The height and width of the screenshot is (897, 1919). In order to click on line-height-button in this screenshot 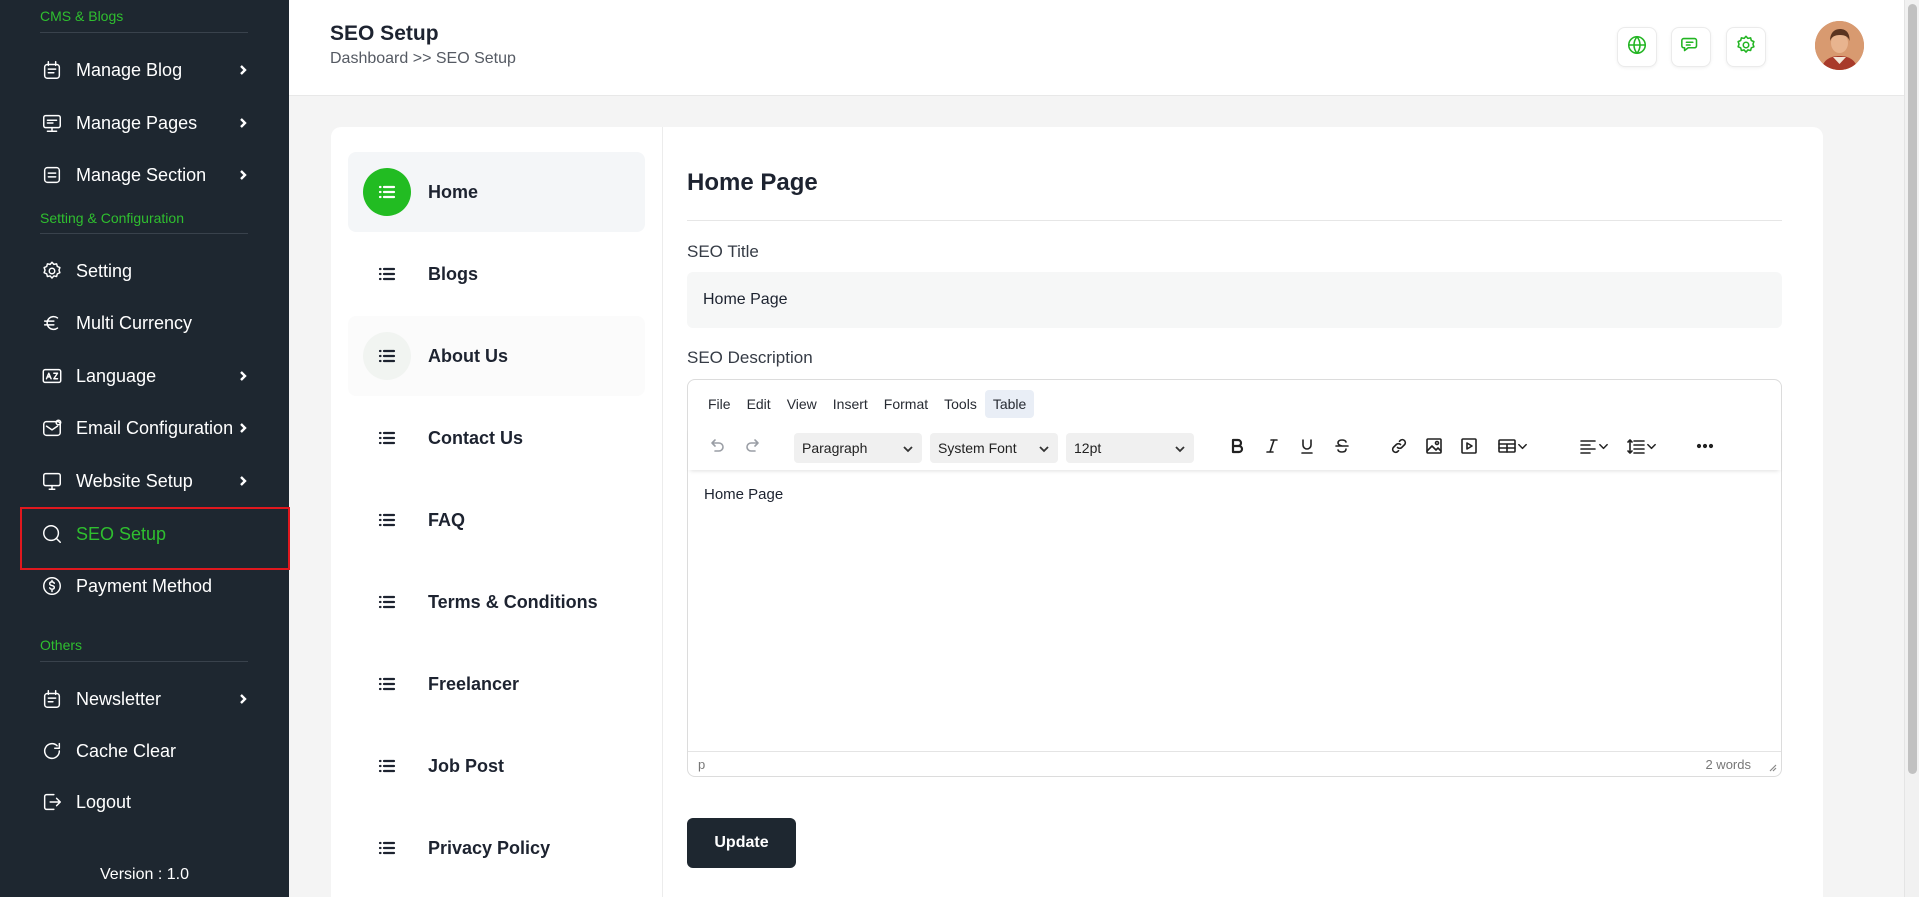, I will do `click(1641, 448)`.